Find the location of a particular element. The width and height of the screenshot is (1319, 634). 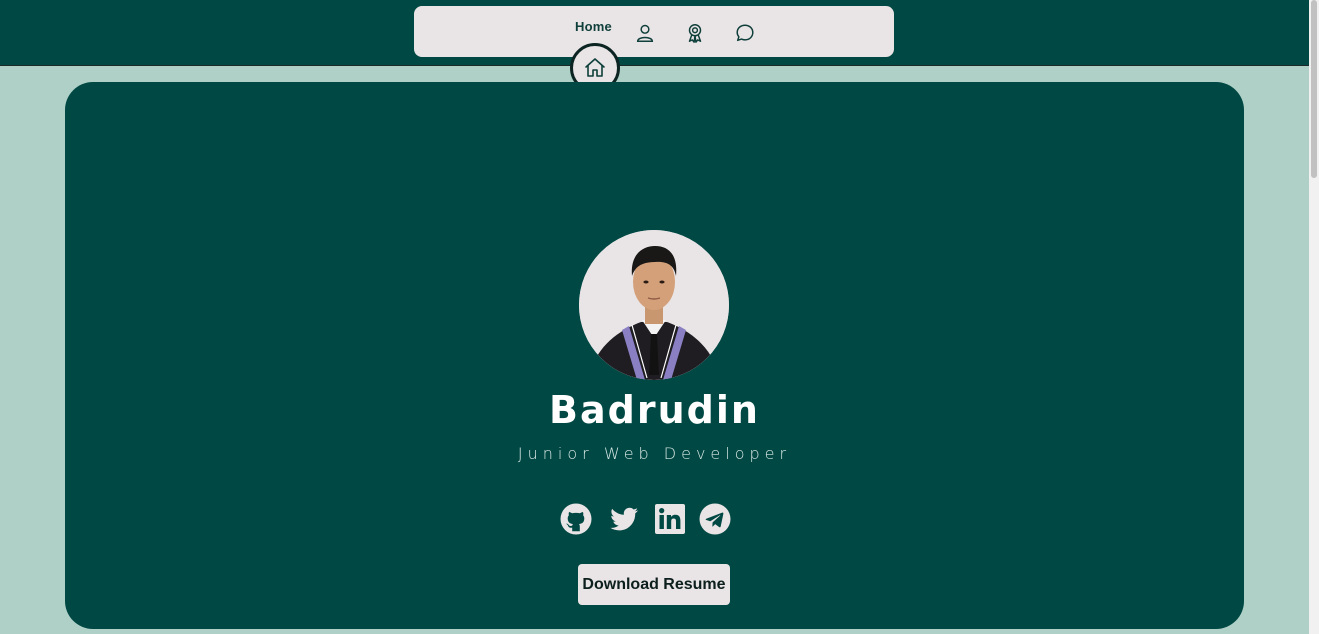

chat-icon is located at coordinates (745, 33).